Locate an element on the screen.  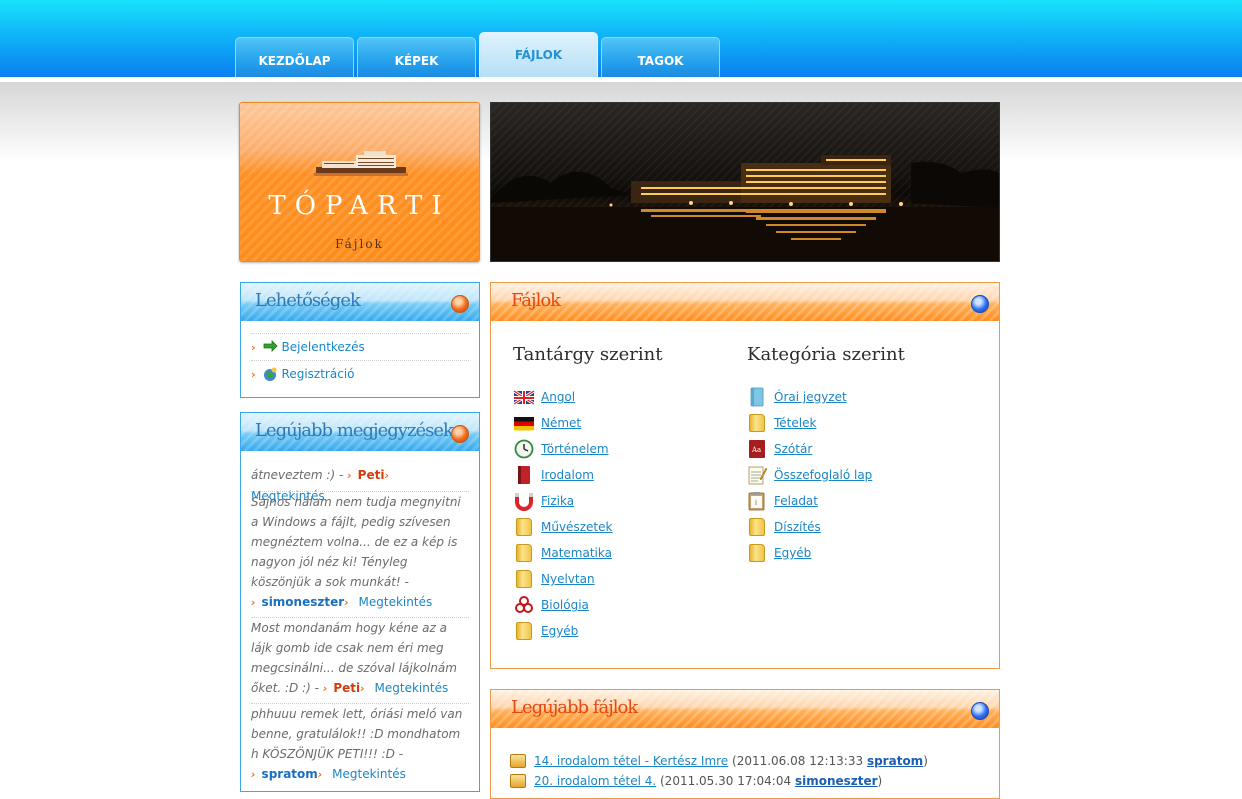
category-link: Szótár is located at coordinates (793, 449).